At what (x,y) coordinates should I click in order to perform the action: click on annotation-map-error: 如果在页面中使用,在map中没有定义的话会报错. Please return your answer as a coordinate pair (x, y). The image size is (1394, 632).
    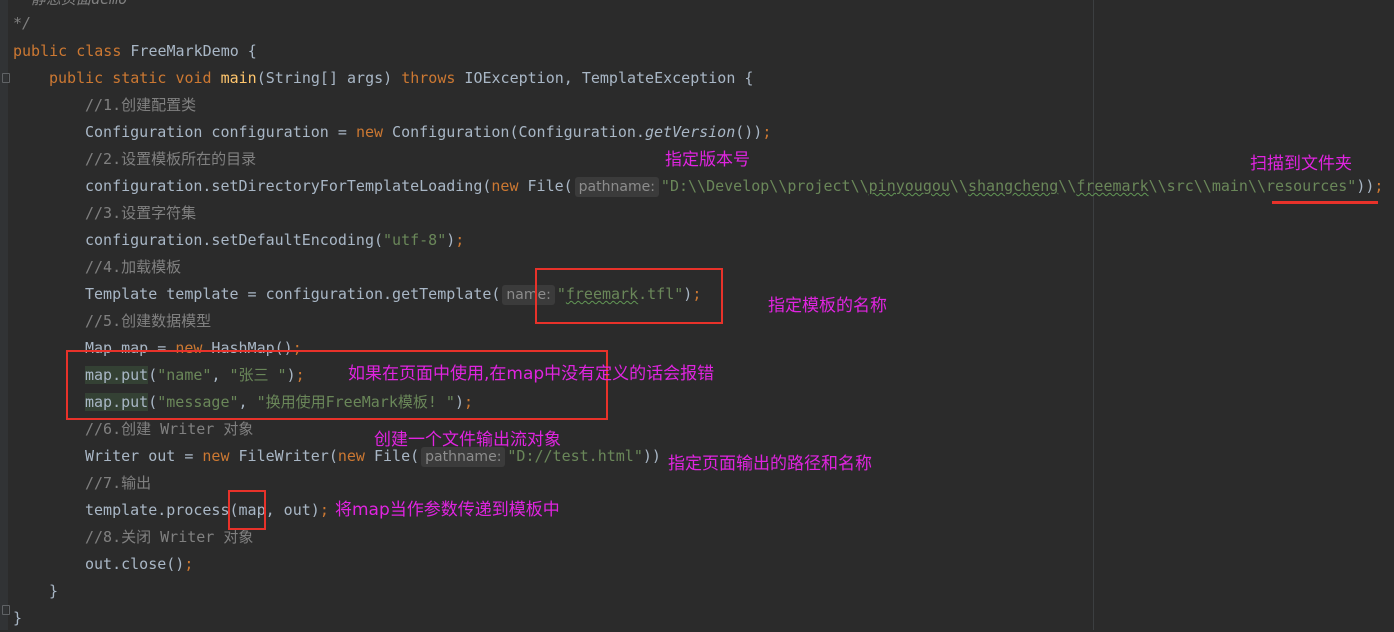
    Looking at the image, I should click on (531, 374).